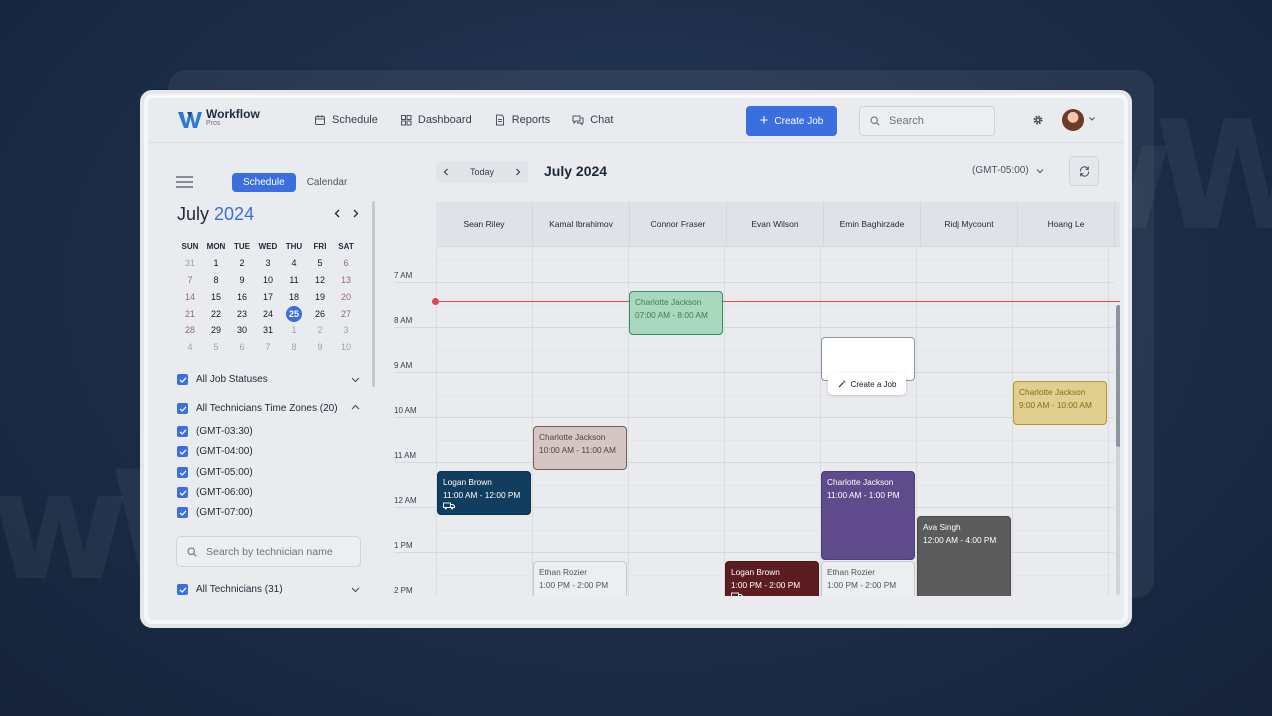  What do you see at coordinates (482, 172) in the screenshot?
I see `today-button: Today` at bounding box center [482, 172].